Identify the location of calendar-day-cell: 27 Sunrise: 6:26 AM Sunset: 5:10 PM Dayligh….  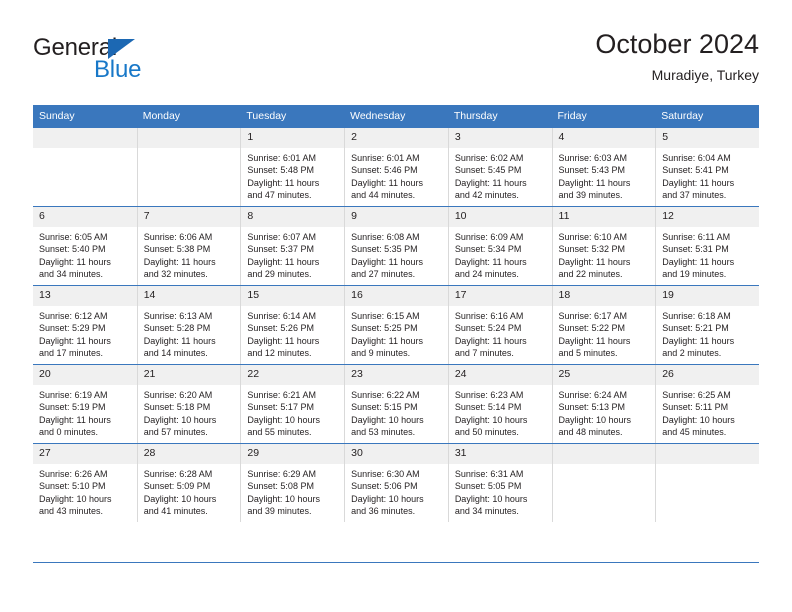
(85, 482).